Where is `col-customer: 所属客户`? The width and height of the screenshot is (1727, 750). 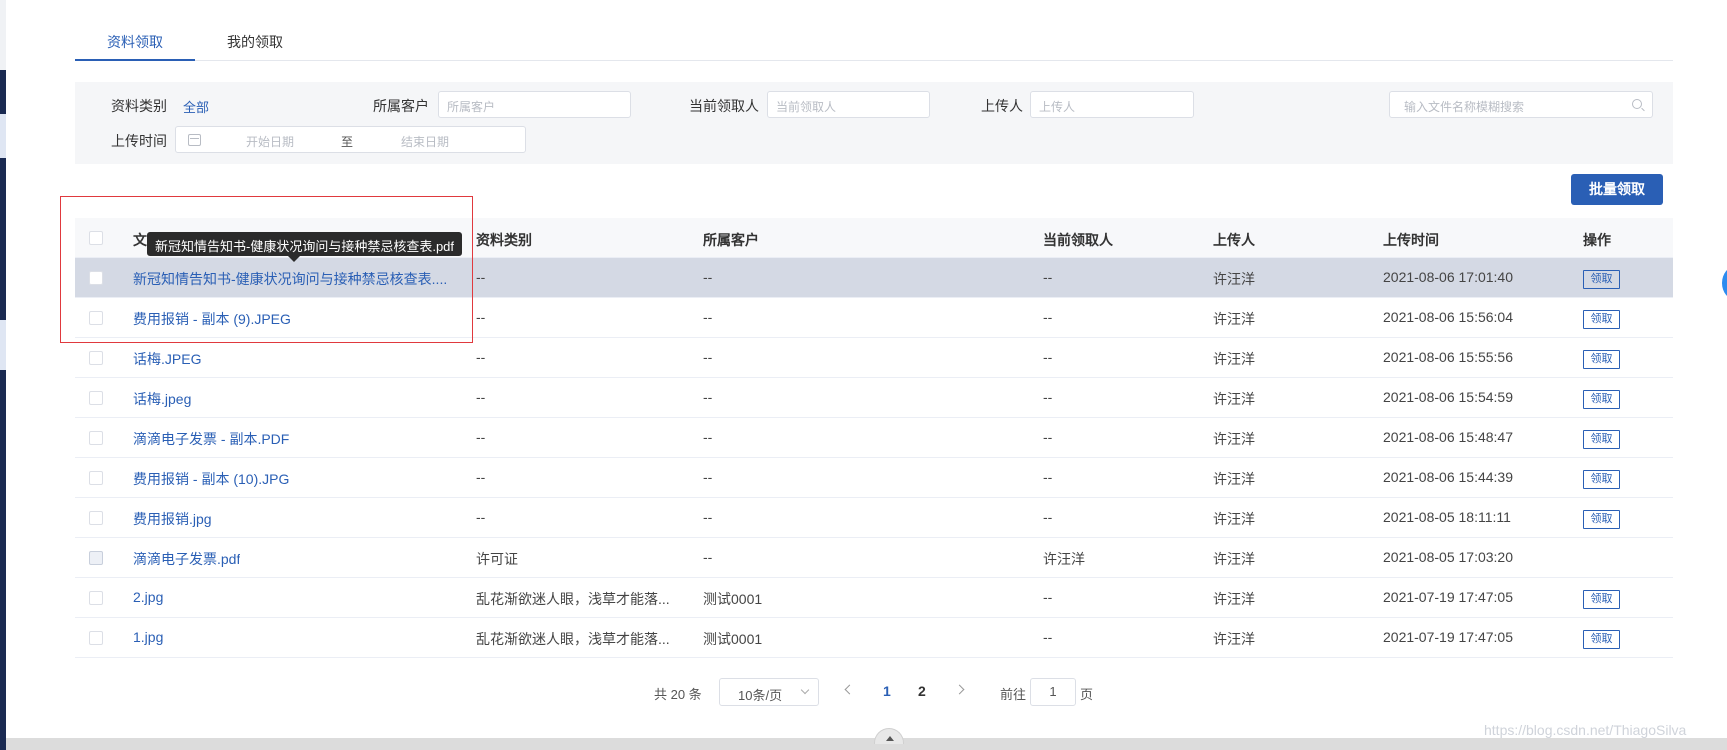
col-customer: 所属客户 is located at coordinates (731, 240).